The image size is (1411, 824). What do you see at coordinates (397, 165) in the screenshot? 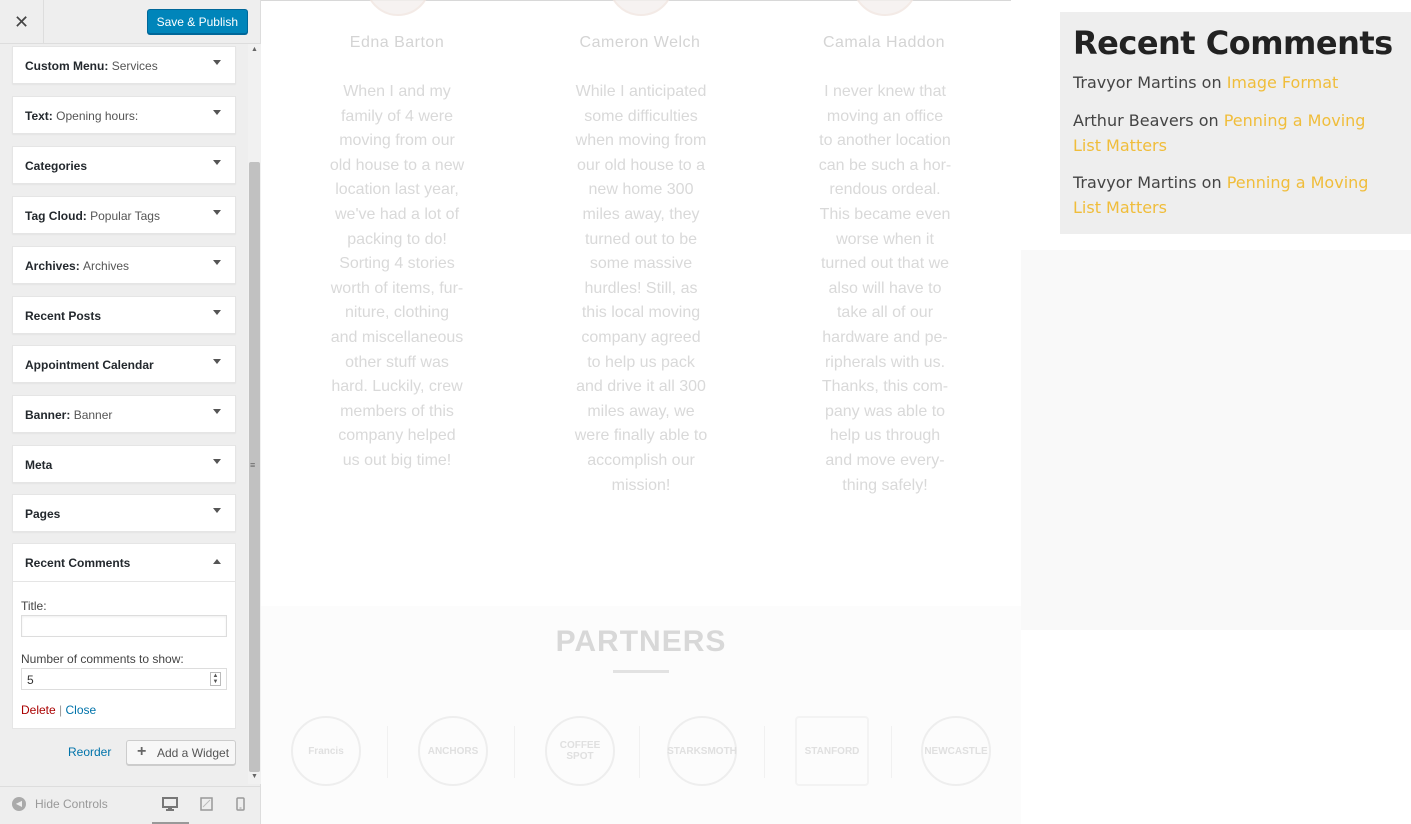
I see `testimonial-line: old house to a new` at bounding box center [397, 165].